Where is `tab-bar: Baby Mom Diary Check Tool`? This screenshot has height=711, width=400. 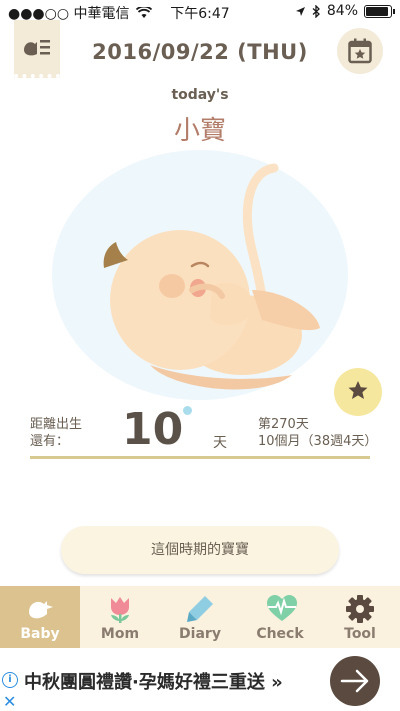 tab-bar: Baby Mom Diary Check Tool is located at coordinates (200, 617).